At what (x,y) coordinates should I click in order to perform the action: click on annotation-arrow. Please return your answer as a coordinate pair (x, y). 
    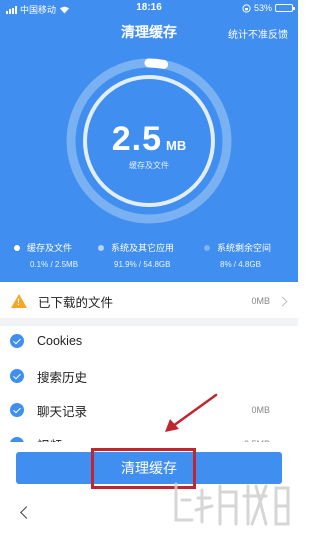
    Looking at the image, I should click on (191, 412).